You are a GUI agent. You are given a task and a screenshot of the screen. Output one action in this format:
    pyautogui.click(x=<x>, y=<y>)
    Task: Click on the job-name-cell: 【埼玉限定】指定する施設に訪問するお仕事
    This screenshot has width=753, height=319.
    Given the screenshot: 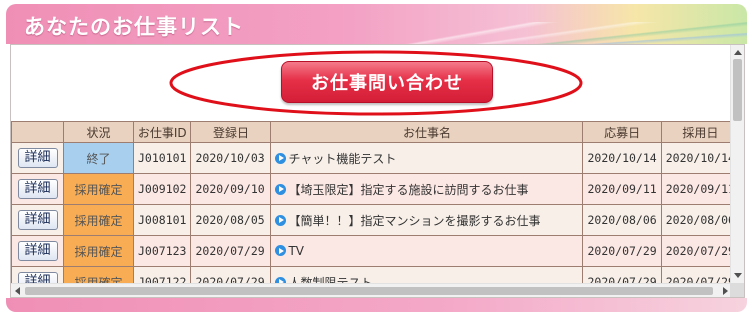 What is the action you would take?
    pyautogui.click(x=427, y=189)
    